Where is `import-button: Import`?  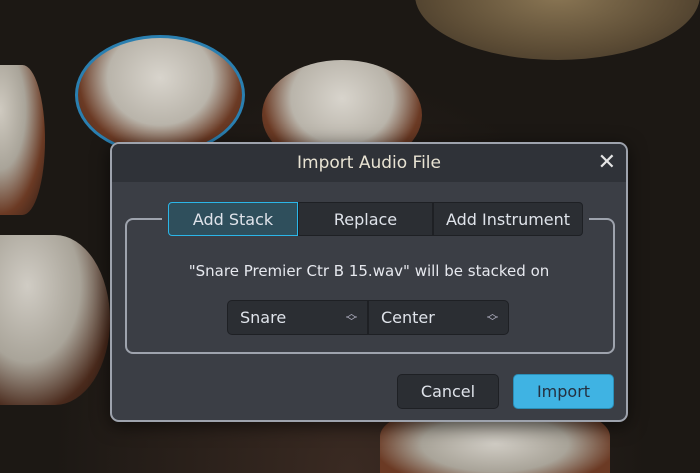 import-button: Import is located at coordinates (563, 391).